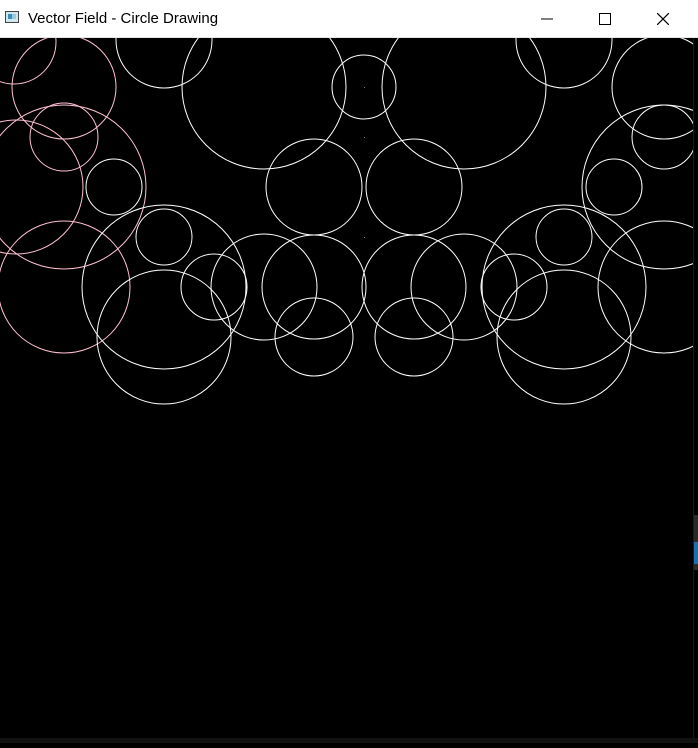  I want to click on title-bar: Vector Field - Circle Drawing, so click(349, 19).